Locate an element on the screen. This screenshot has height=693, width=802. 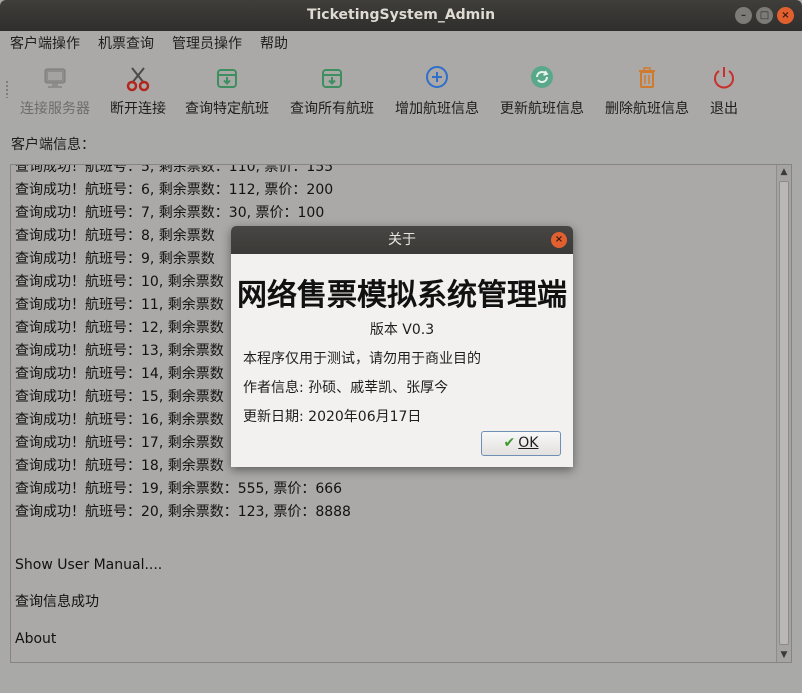
query-all-flights-button: 查询所有航班 is located at coordinates (332, 91).